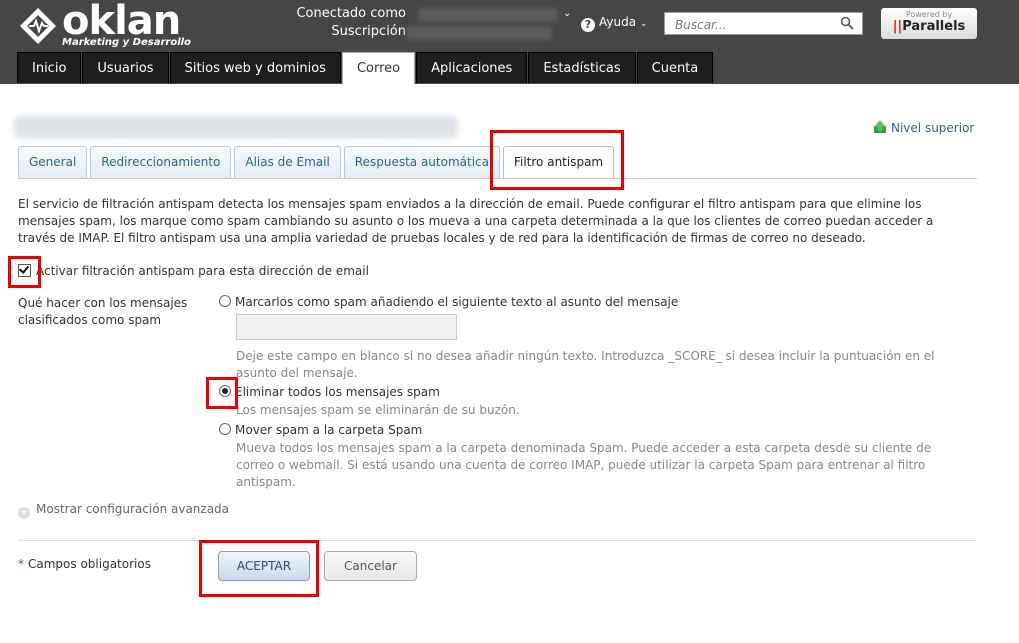 Image resolution: width=1019 pixels, height=643 pixels. I want to click on connected-as-label: Conectado como, so click(351, 13).